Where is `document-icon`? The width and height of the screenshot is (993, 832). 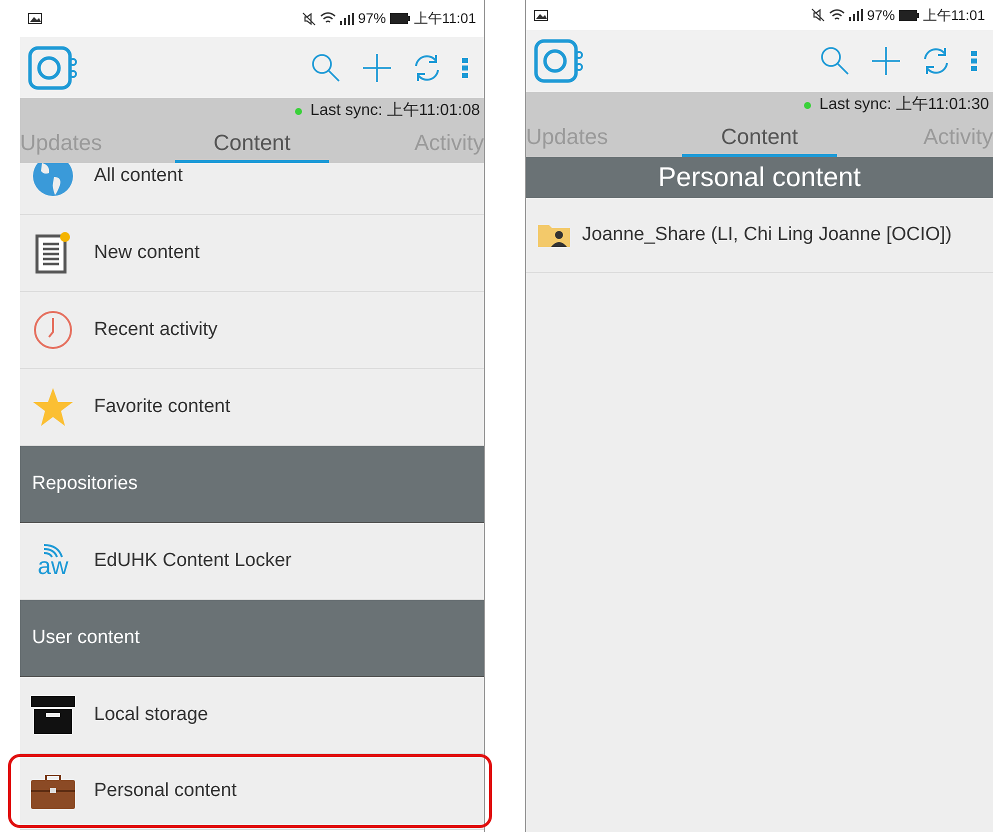
document-icon is located at coordinates (53, 253).